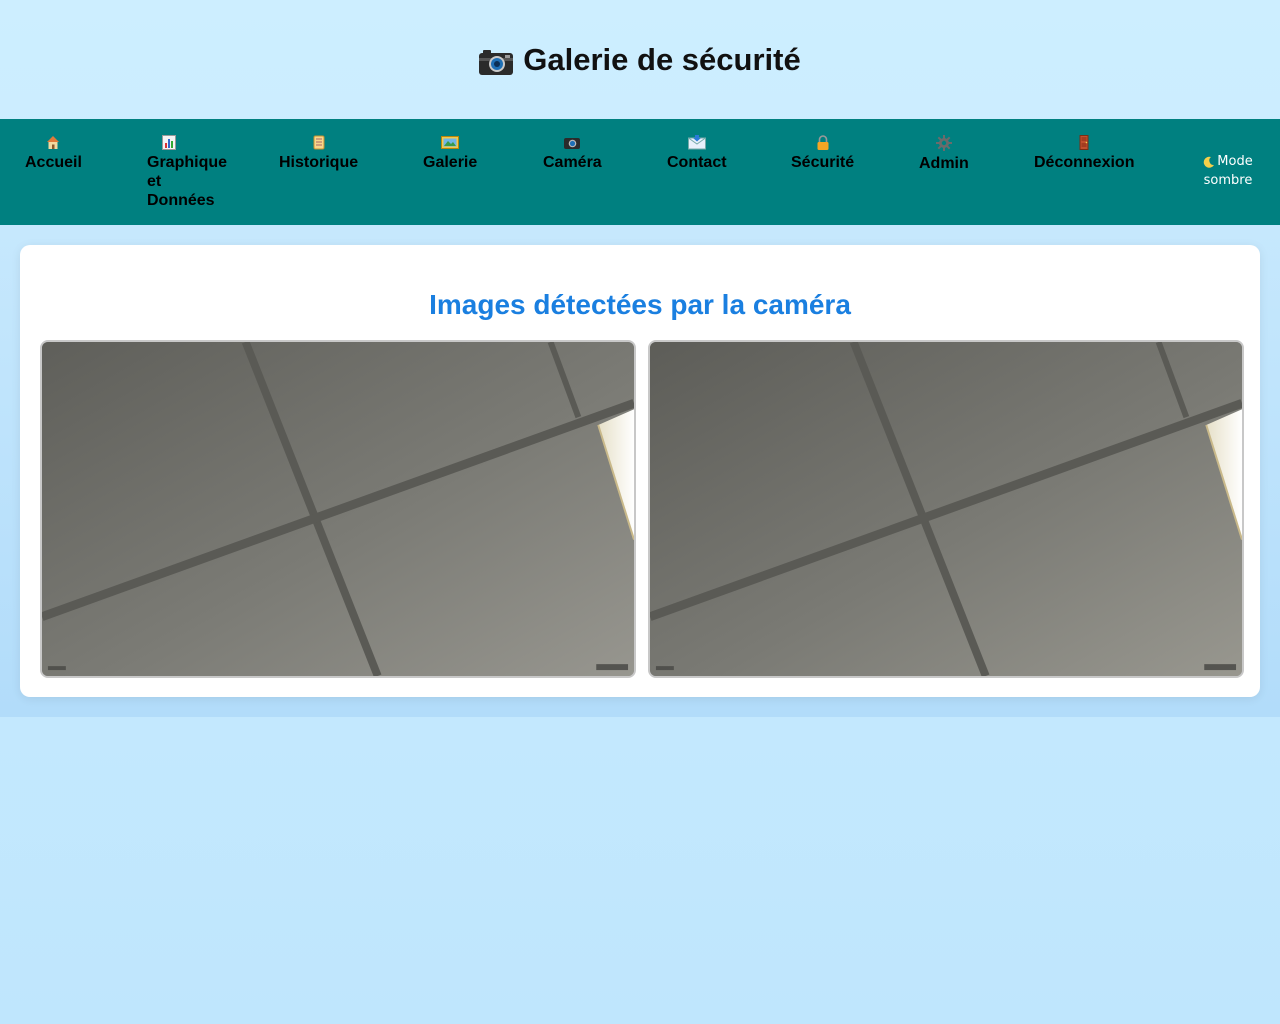 Image resolution: width=1280 pixels, height=1024 pixels. Describe the element at coordinates (662, 59) in the screenshot. I see `page-title-text: Galerie de sécurité` at that location.